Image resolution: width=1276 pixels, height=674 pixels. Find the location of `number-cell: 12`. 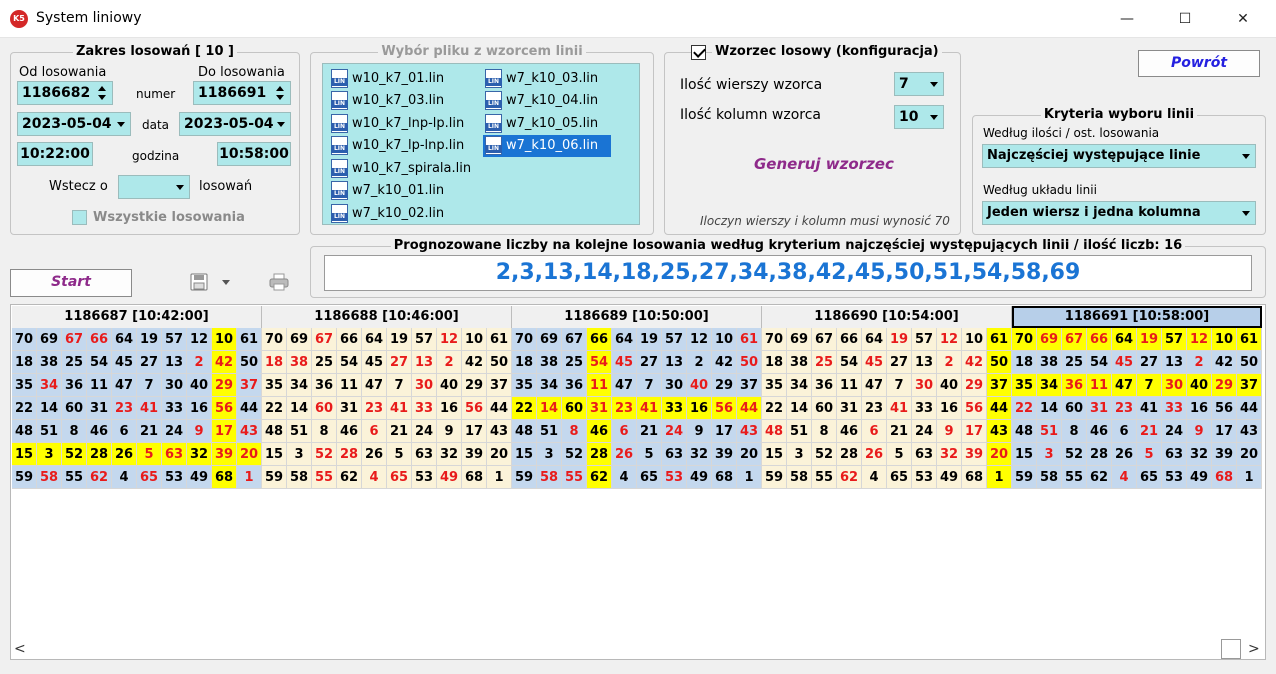

number-cell: 12 is located at coordinates (199, 339).